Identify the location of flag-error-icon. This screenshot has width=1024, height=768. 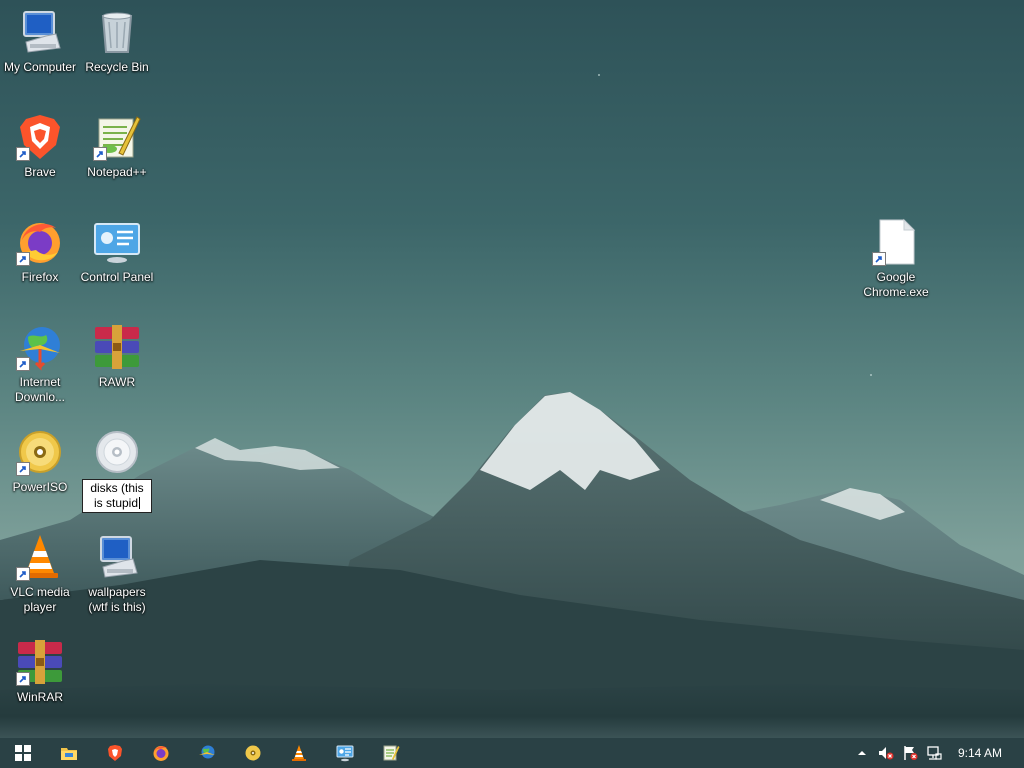
(911, 753).